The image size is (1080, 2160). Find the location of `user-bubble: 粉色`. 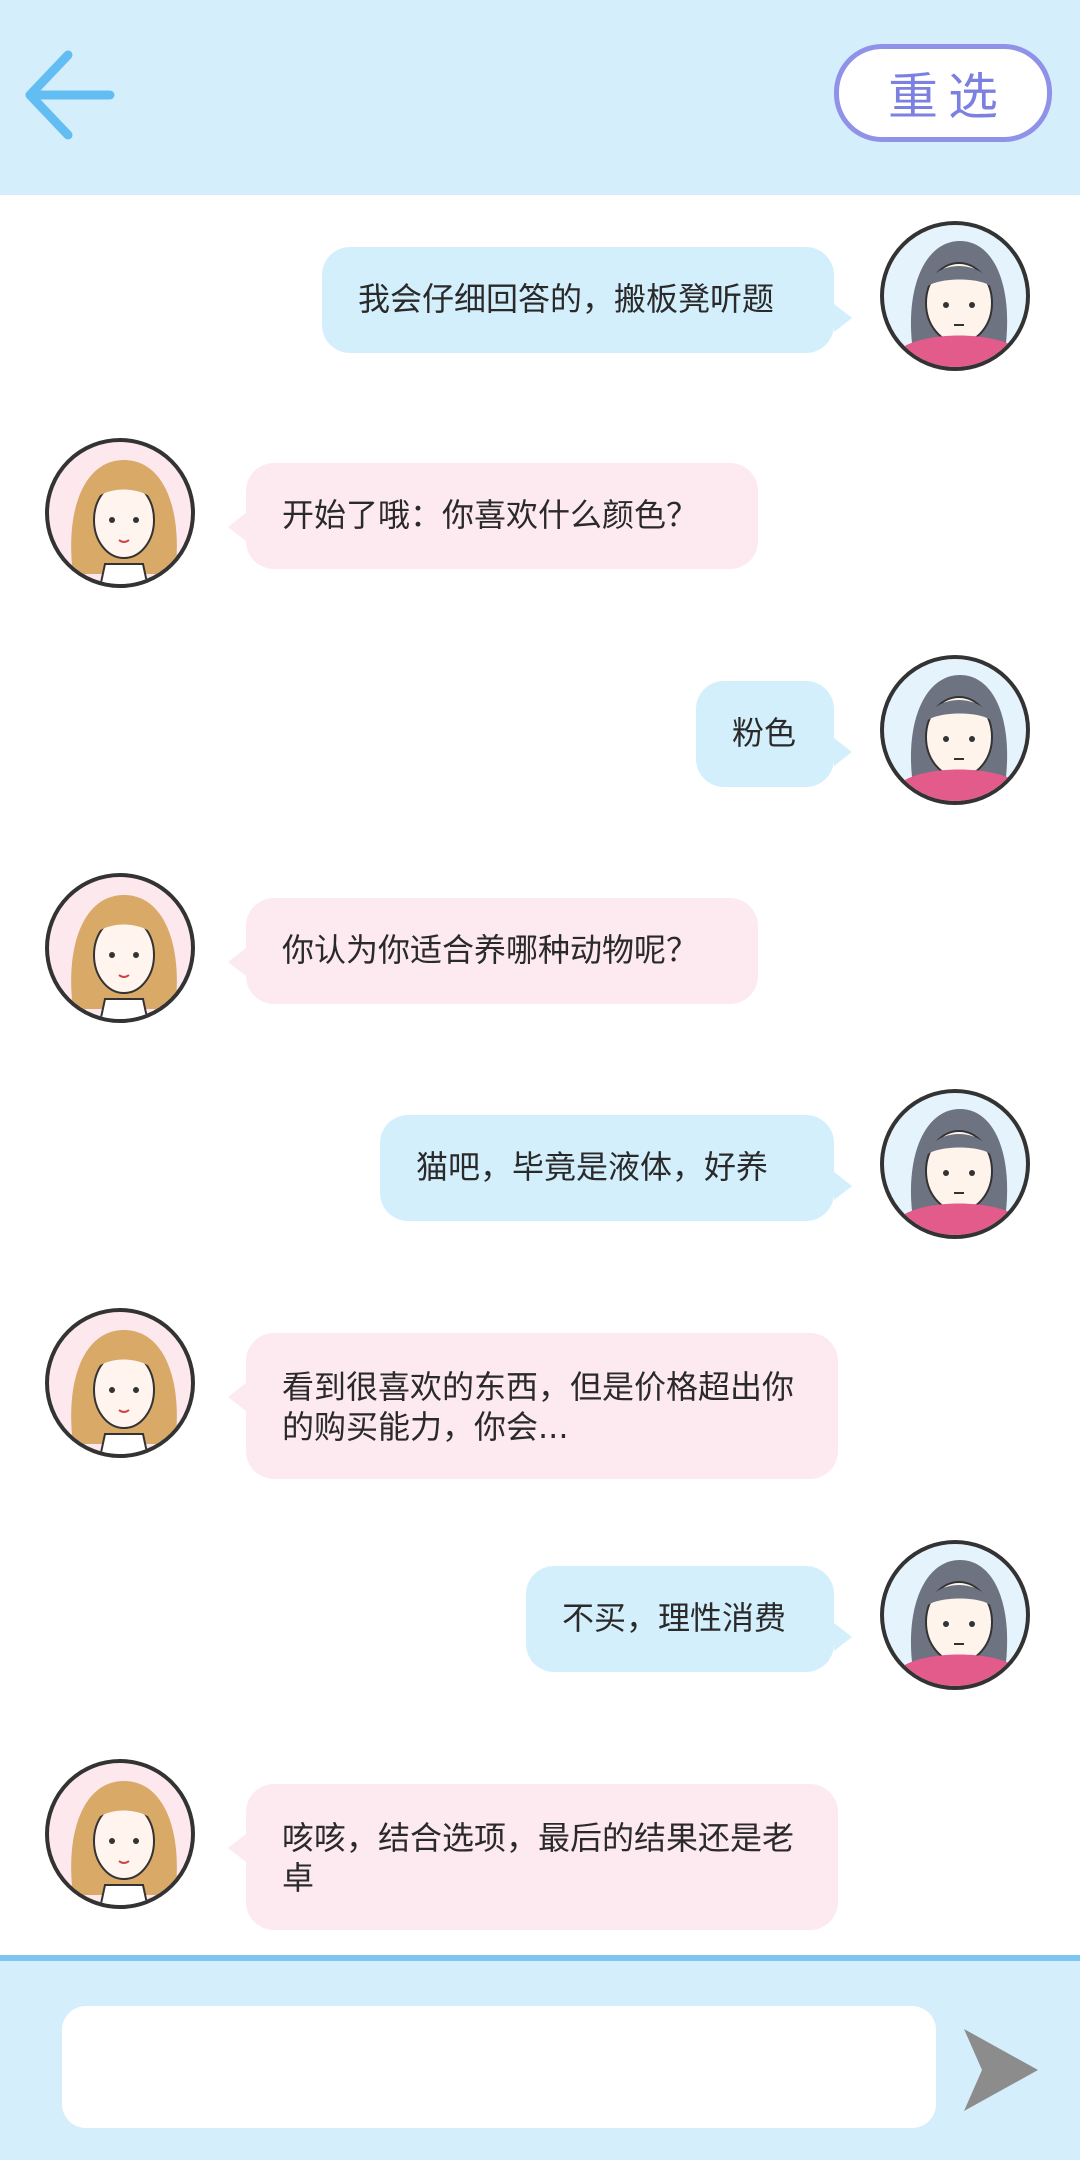

user-bubble: 粉色 is located at coordinates (774, 734).